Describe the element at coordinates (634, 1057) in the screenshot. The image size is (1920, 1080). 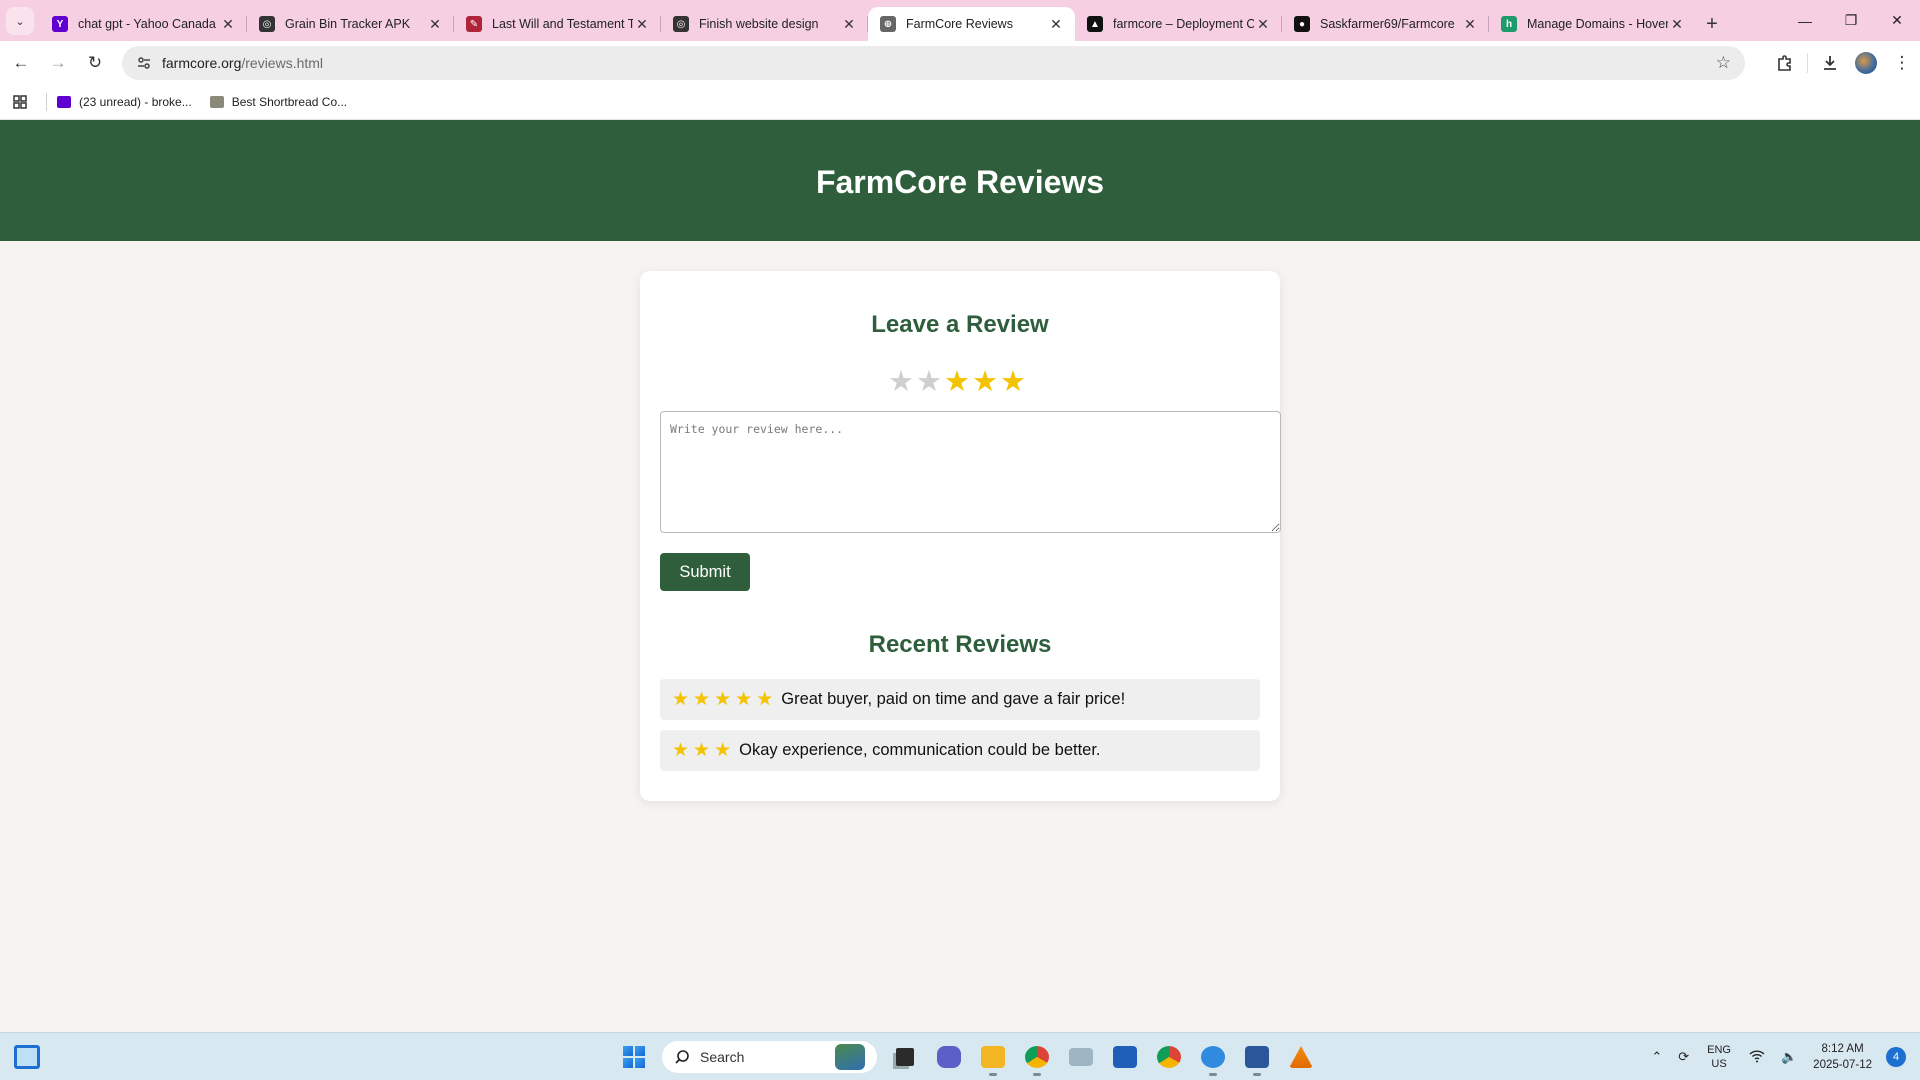
I see `start-windows-icon` at that location.